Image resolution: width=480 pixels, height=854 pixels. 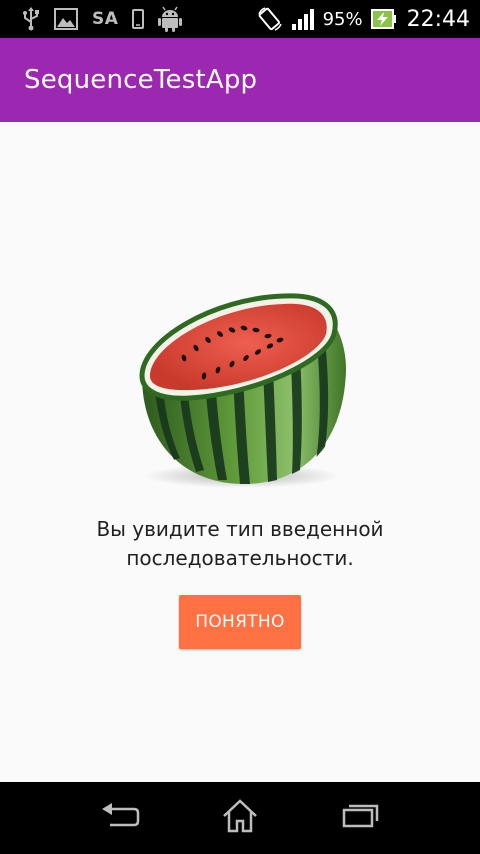 I want to click on home-button, so click(x=240, y=818).